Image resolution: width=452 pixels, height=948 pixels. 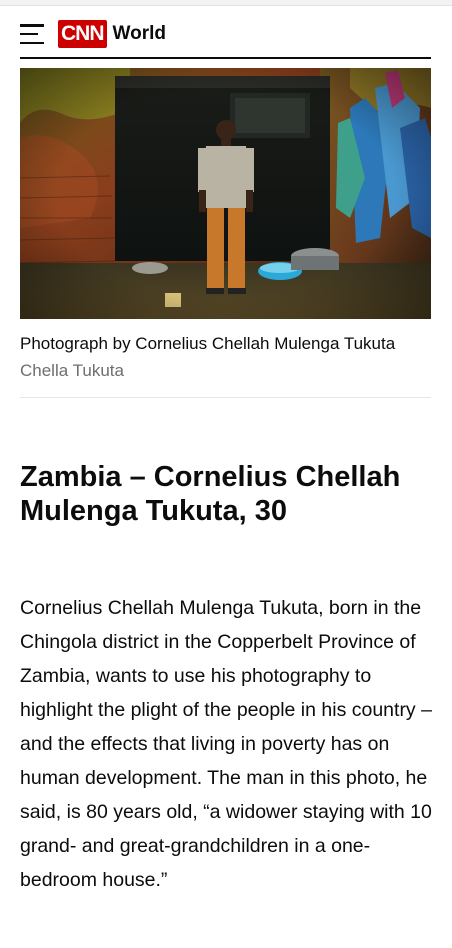 What do you see at coordinates (82, 34) in the screenshot?
I see `cnn-logo-mark: CNN` at bounding box center [82, 34].